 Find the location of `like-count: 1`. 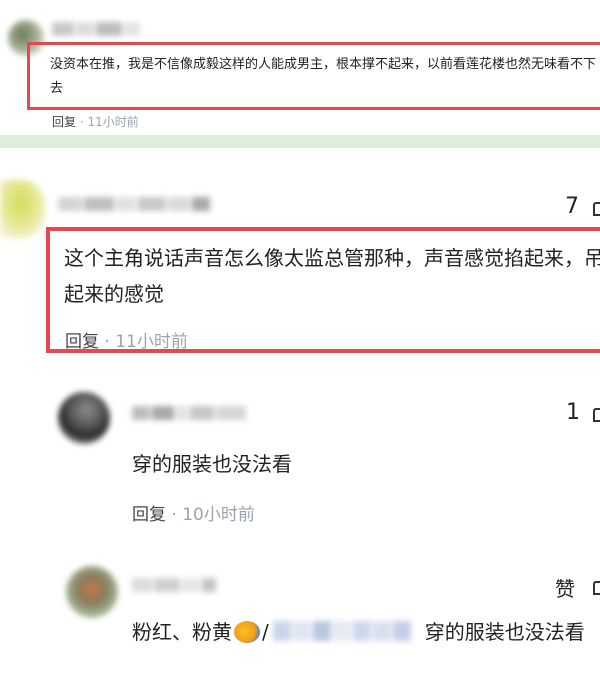

like-count: 1 is located at coordinates (573, 412).